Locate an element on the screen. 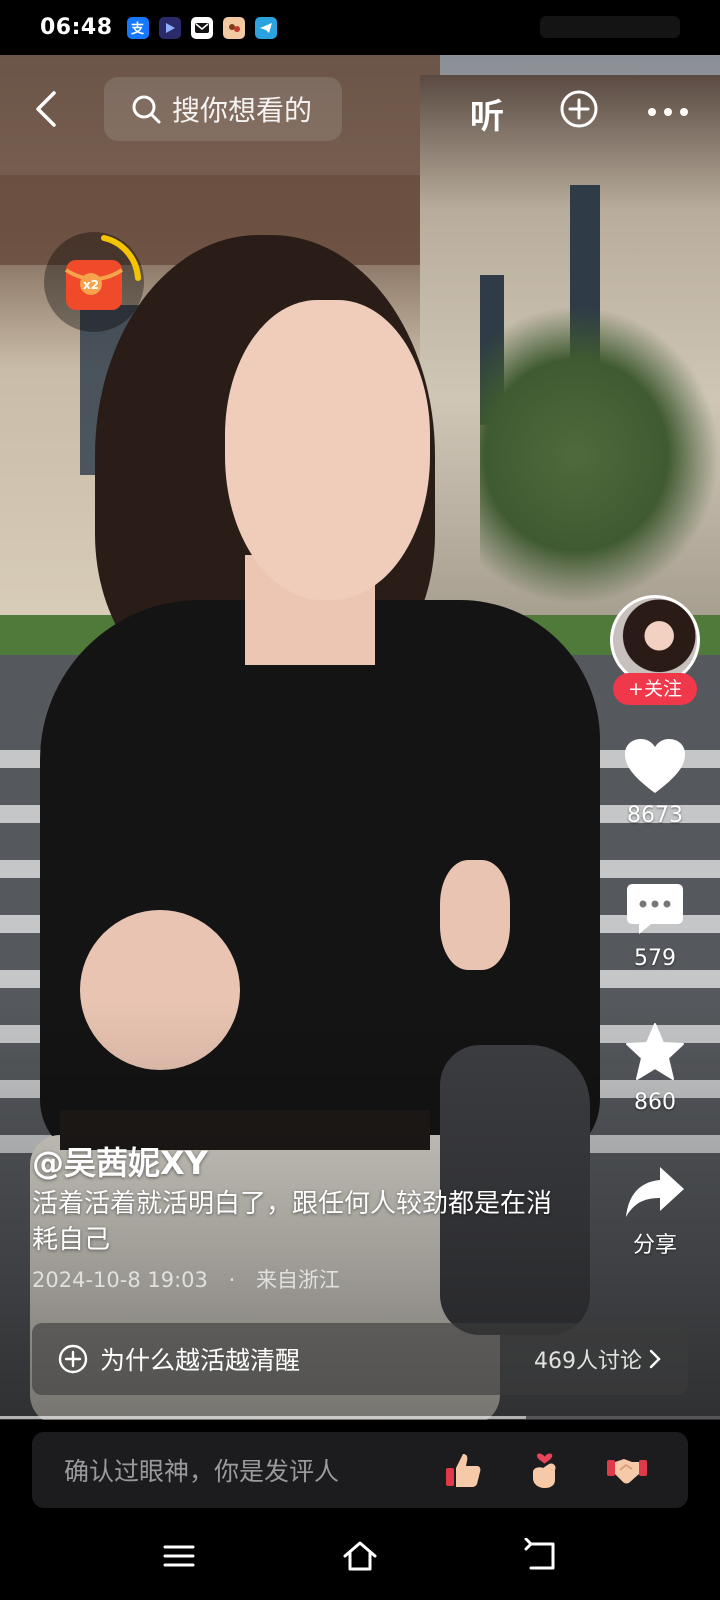  status-time: 06:48 is located at coordinates (76, 27).